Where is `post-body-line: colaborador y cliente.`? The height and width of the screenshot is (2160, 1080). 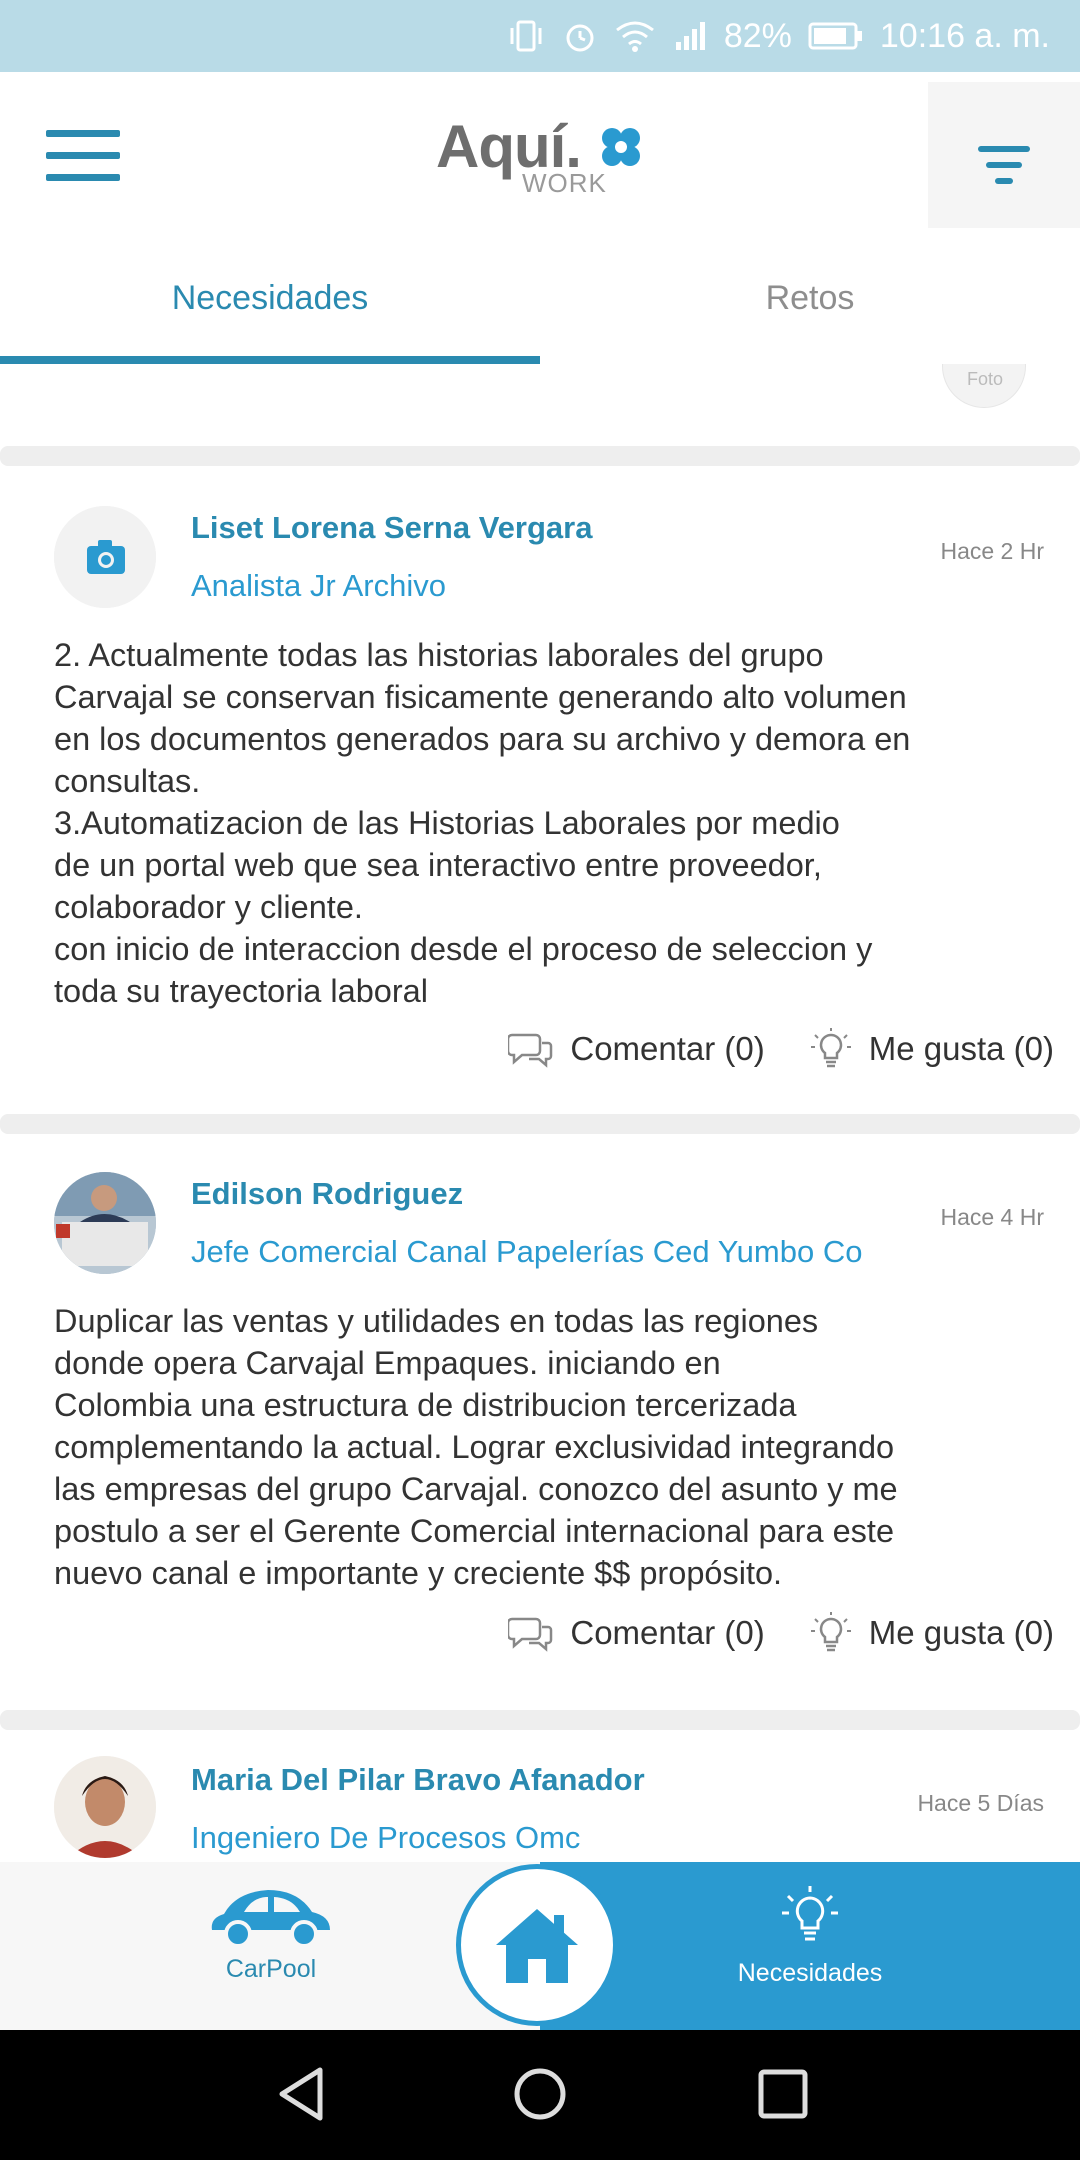
post-body-line: colaborador y cliente. is located at coordinates (208, 907).